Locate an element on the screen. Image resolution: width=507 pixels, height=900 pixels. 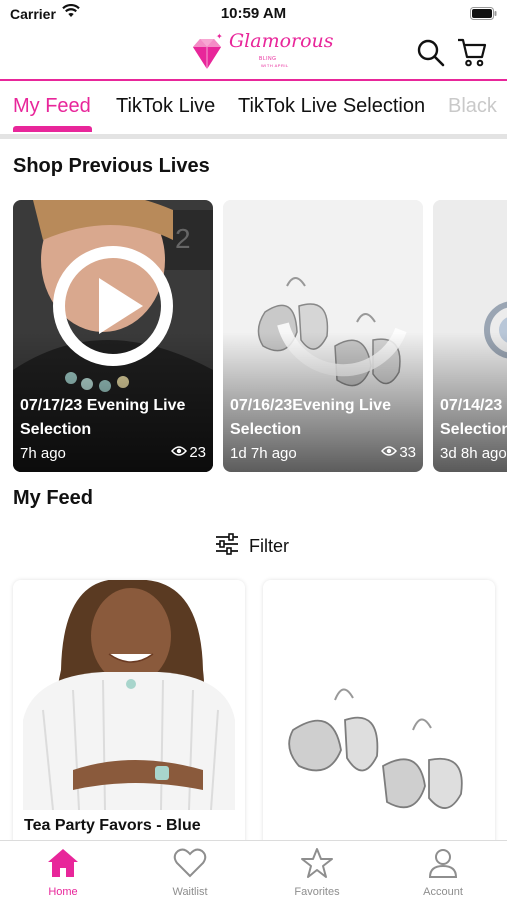
logo-subtext: BLING is located at coordinates (268, 59).